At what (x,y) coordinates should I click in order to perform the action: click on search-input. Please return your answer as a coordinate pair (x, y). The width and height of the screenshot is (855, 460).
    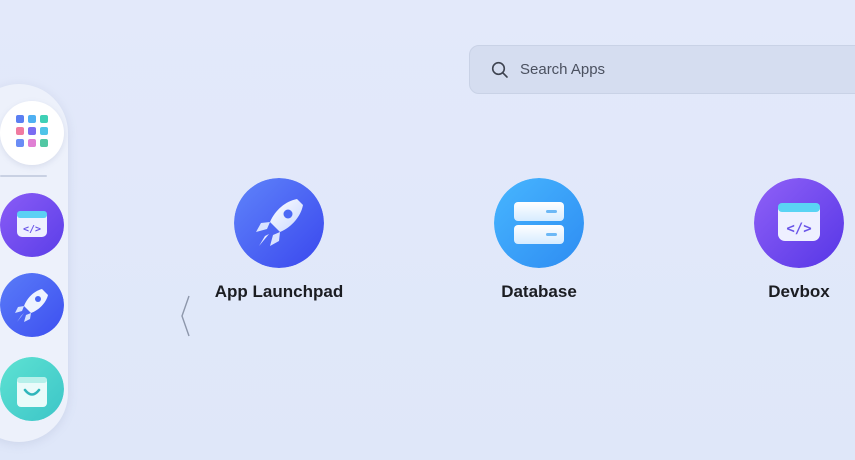
    Looking at the image, I should click on (670, 69).